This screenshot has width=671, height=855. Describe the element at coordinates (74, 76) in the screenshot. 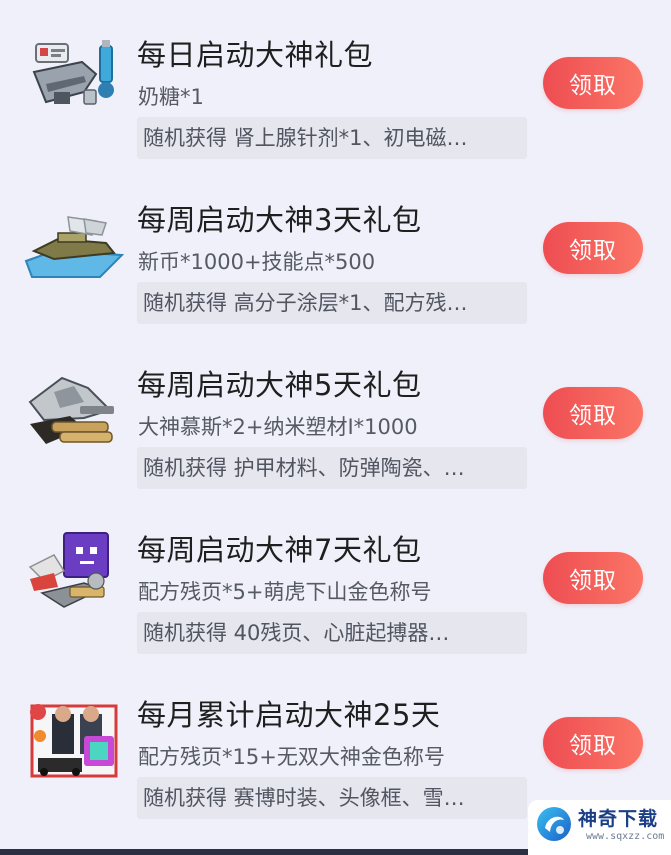

I see `weapon-pack-icon` at that location.